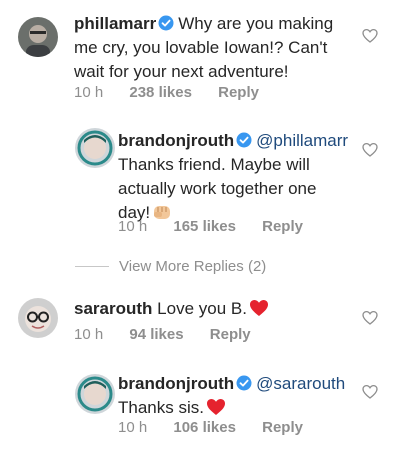 Image resolution: width=400 pixels, height=453 pixels. Describe the element at coordinates (160, 92) in the screenshot. I see `likes-count: 238 likes` at that location.